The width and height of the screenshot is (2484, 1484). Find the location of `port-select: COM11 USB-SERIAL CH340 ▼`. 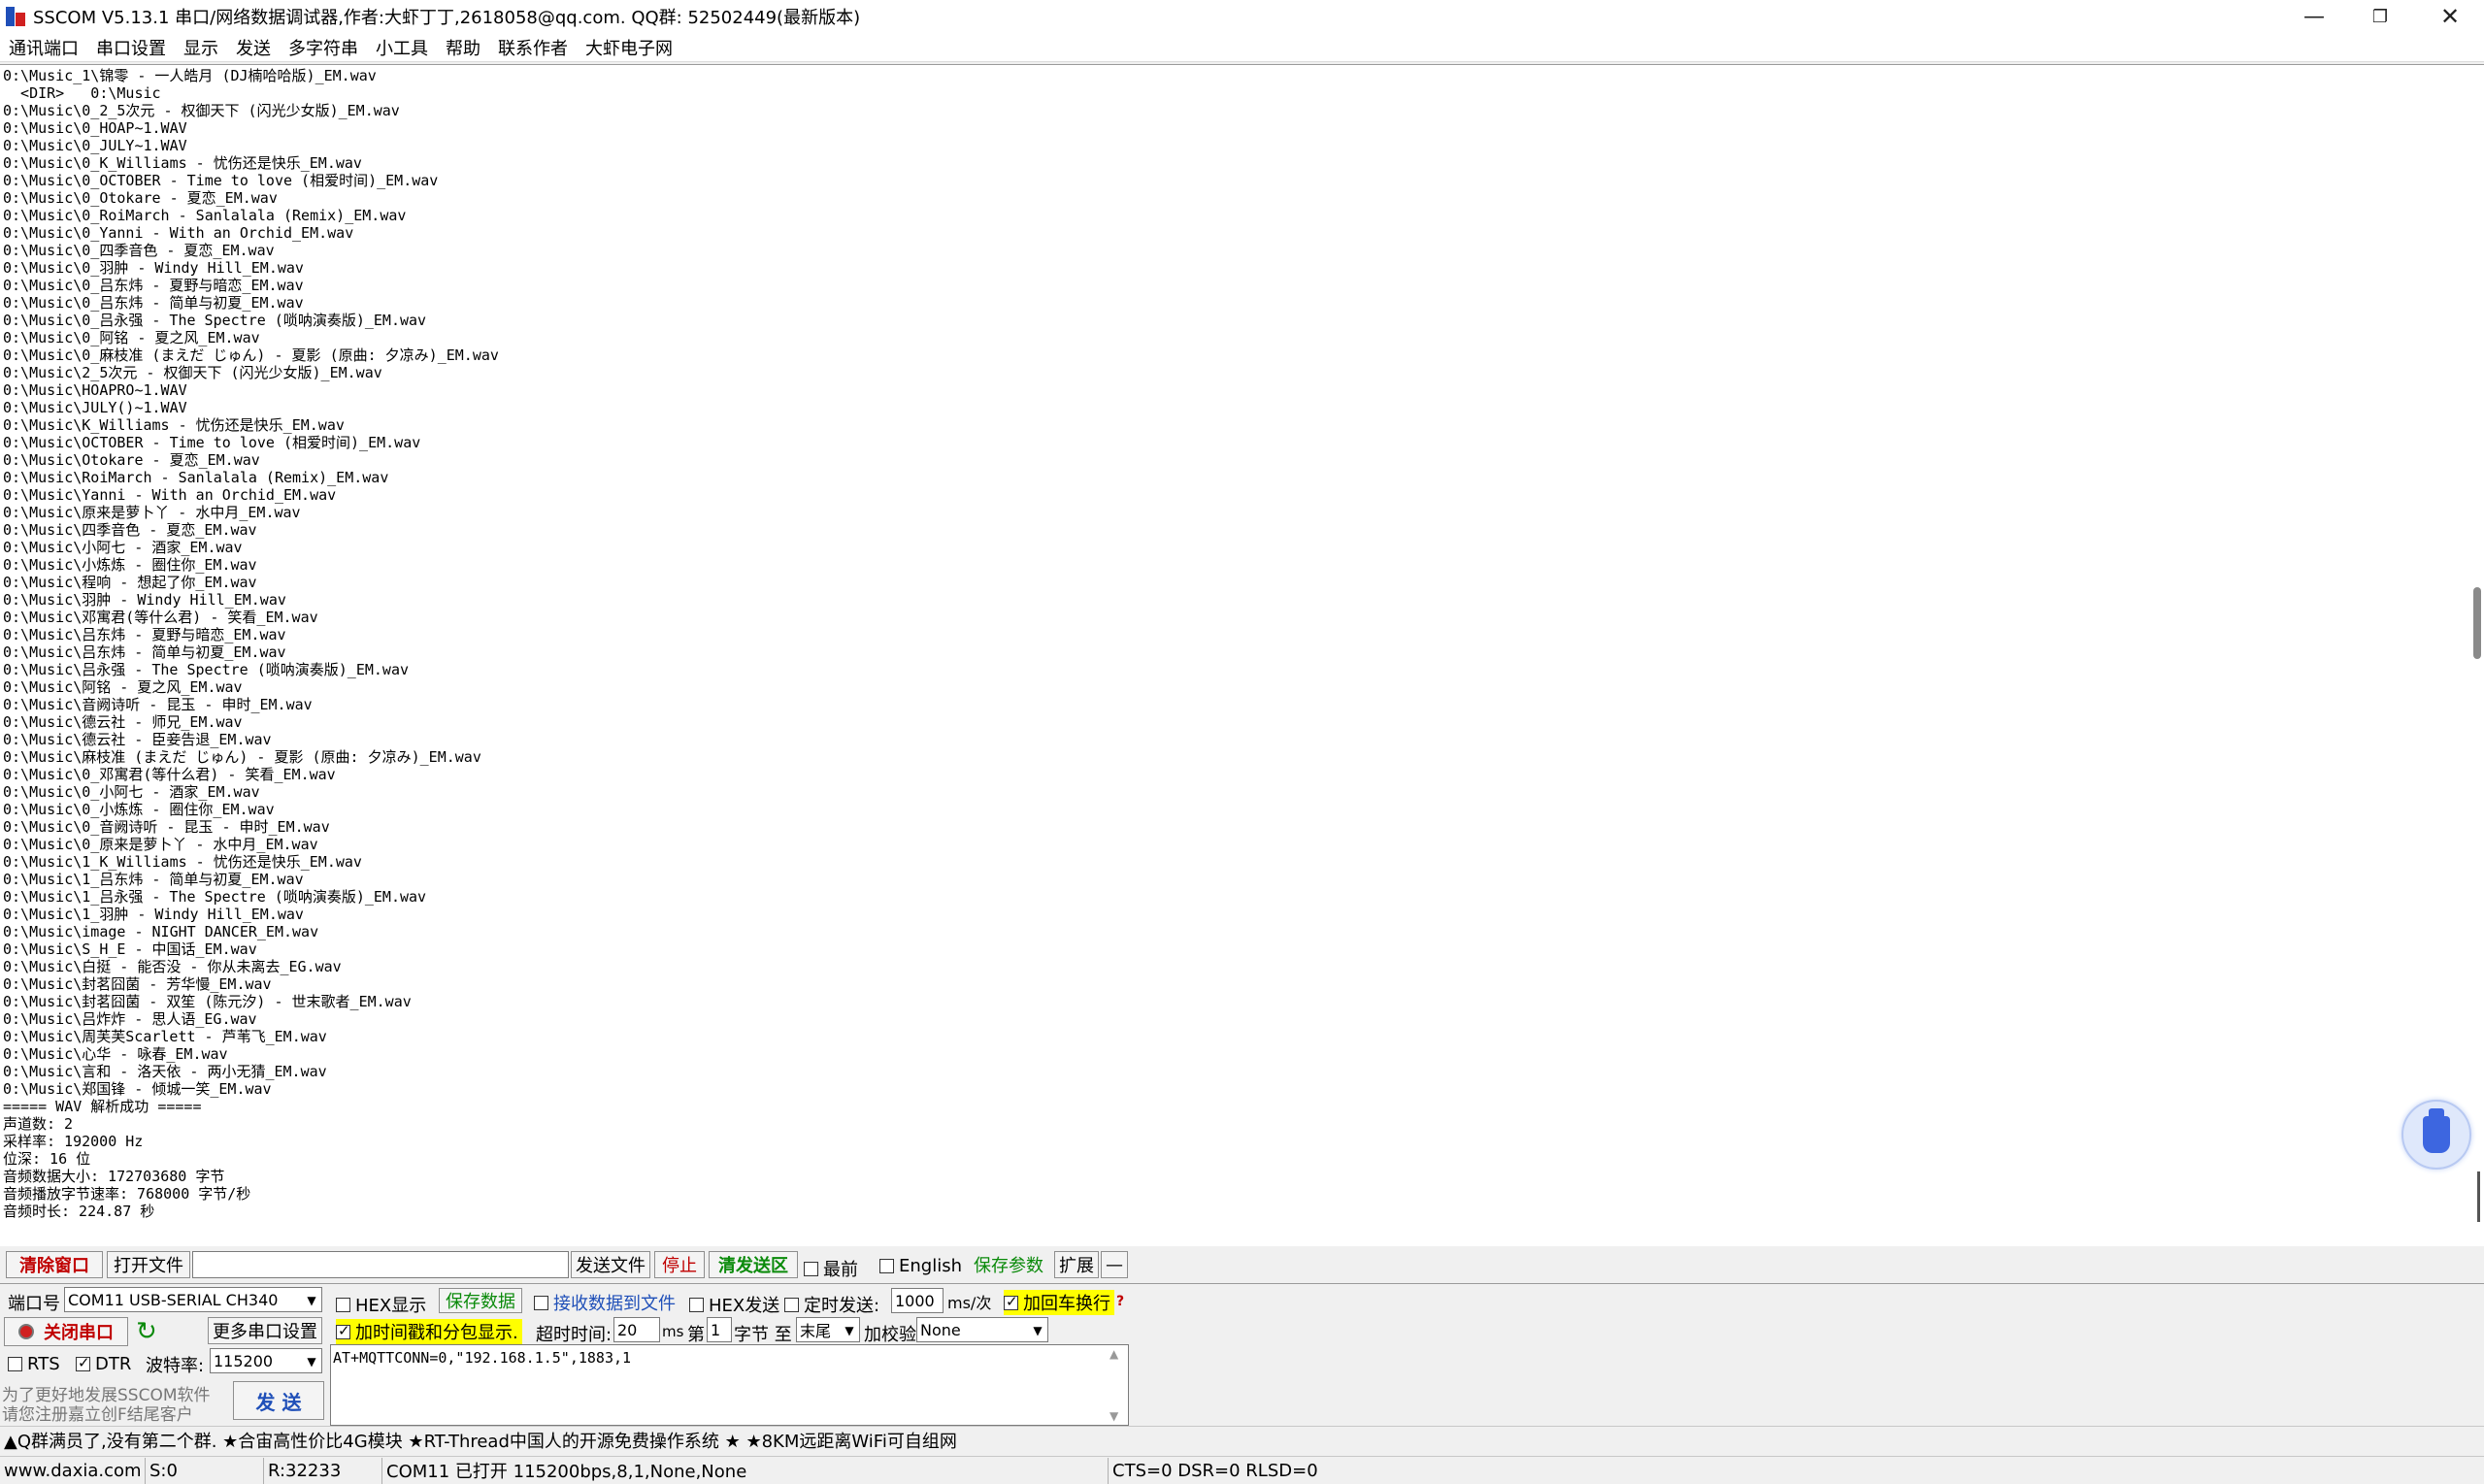

port-select: COM11 USB-SERIAL CH340 ▼ is located at coordinates (193, 1299).